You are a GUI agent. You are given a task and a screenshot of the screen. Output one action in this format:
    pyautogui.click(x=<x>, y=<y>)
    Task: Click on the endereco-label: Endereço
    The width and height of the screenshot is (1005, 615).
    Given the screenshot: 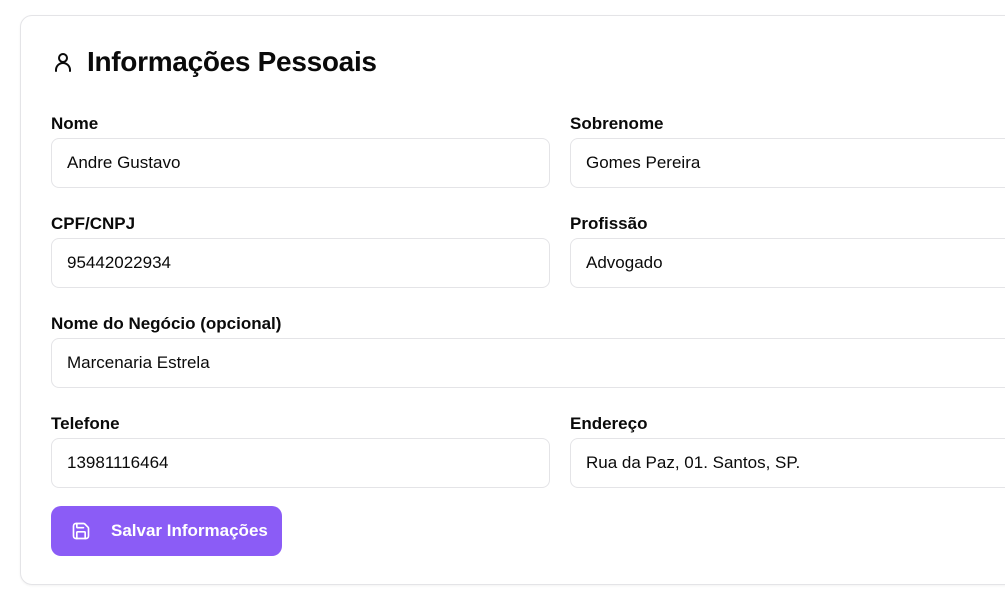 What is the action you would take?
    pyautogui.click(x=609, y=423)
    